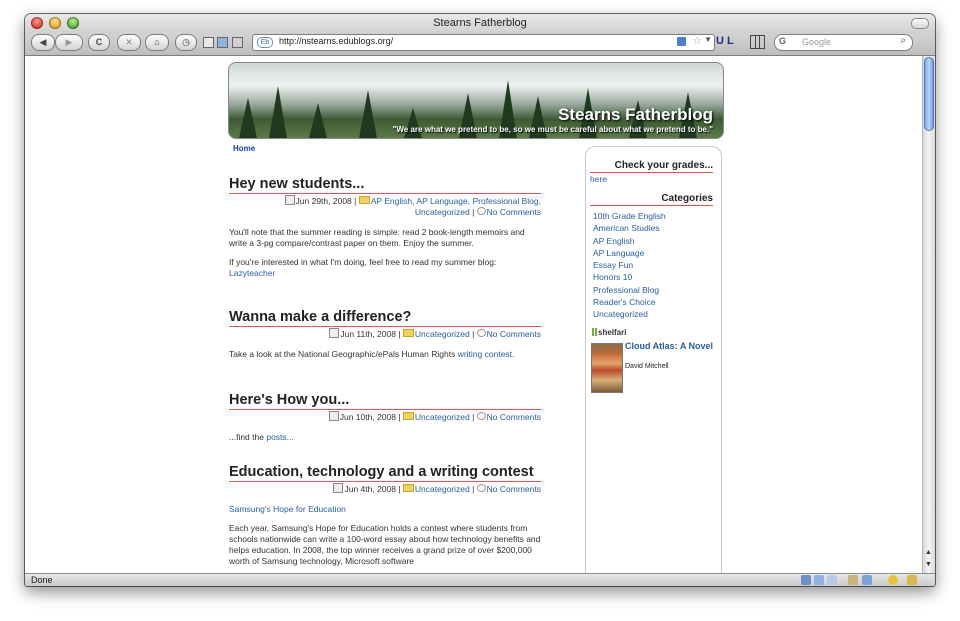  I want to click on category-item: Essay Fun, so click(657, 265).